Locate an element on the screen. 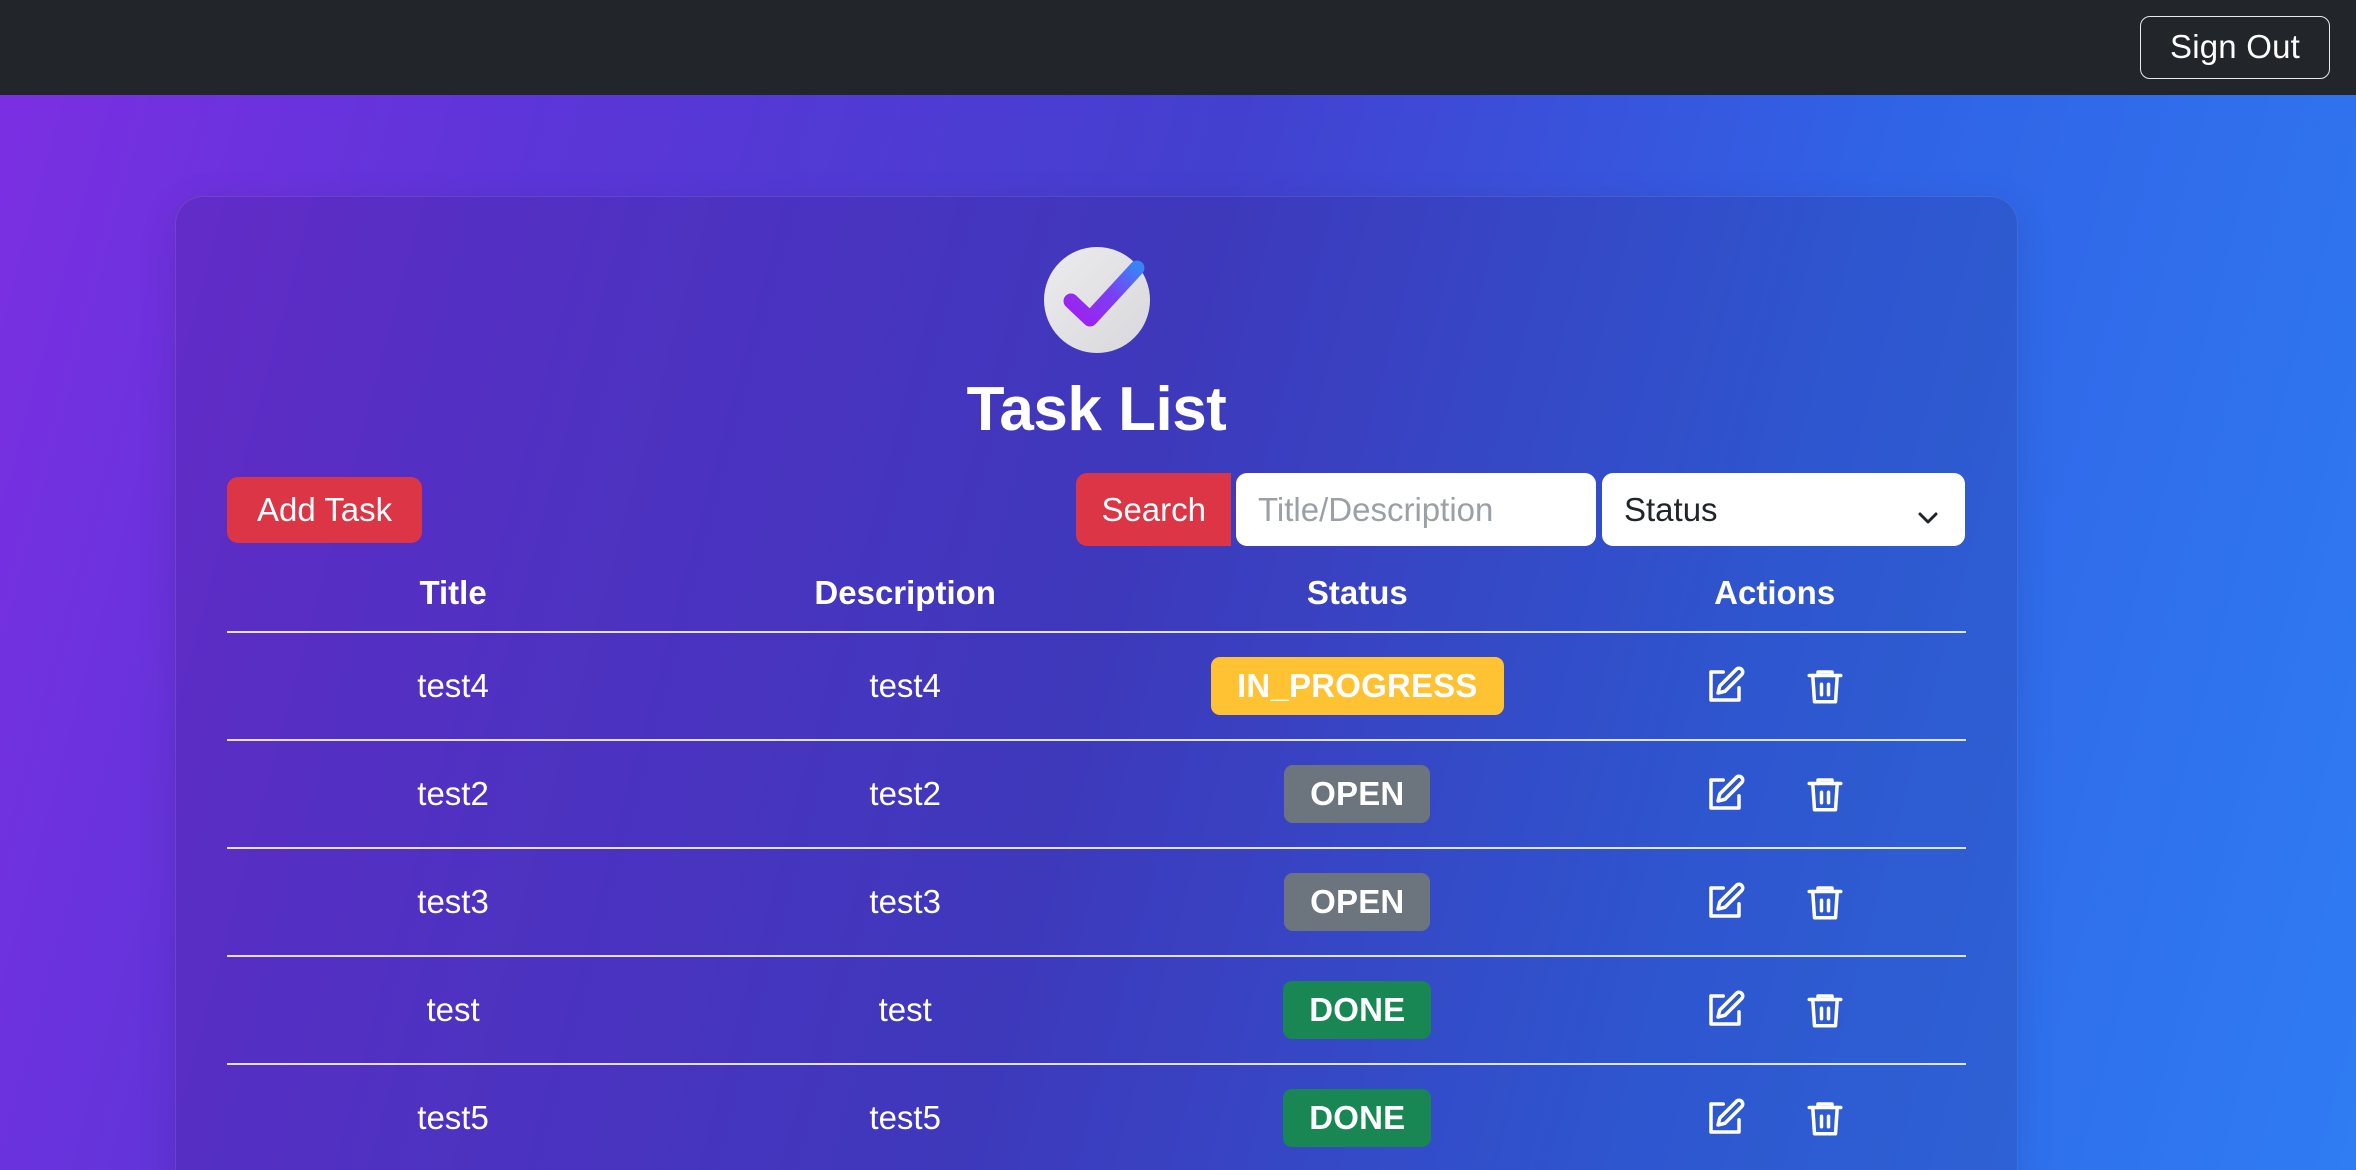 The height and width of the screenshot is (1170, 2356). table-row: test4 test4 IN_PROGRESS is located at coordinates (1096, 686).